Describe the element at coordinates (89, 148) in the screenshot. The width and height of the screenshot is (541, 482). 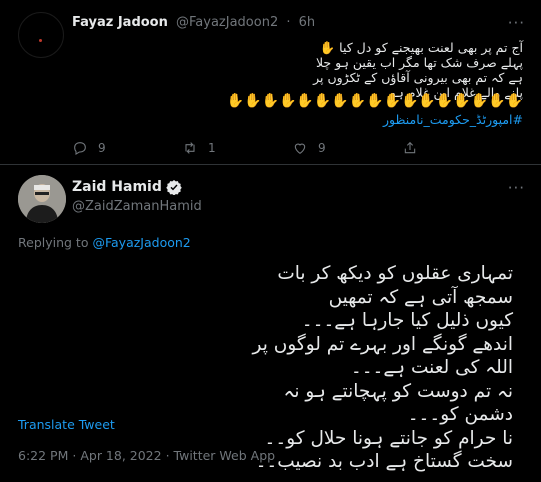
I see `reply-button: 9` at that location.